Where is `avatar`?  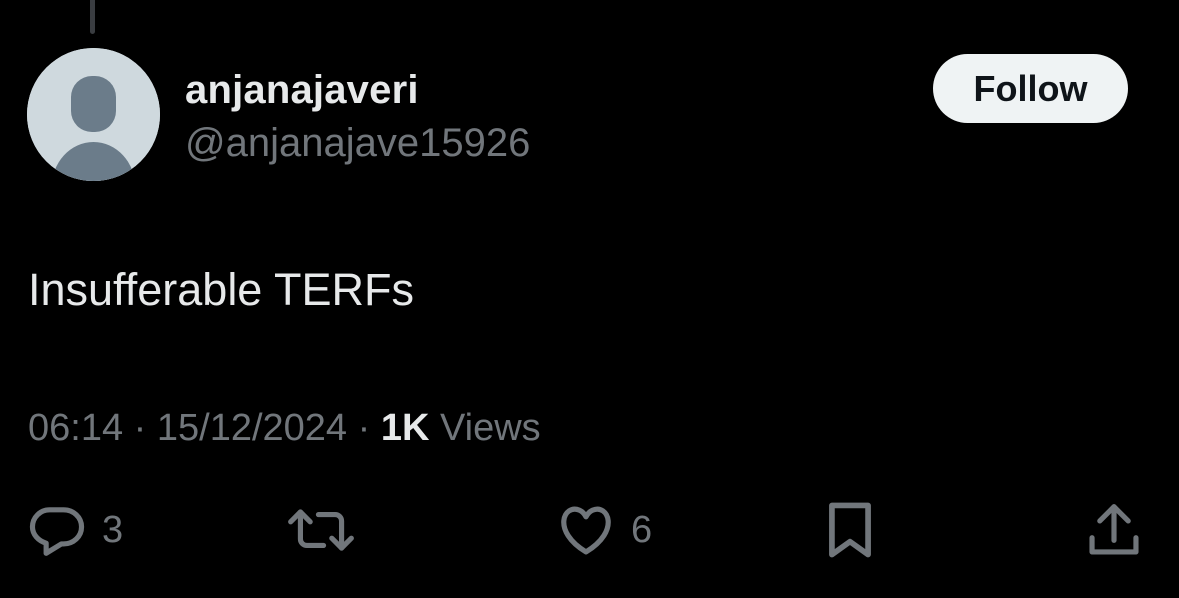
avatar is located at coordinates (93, 114).